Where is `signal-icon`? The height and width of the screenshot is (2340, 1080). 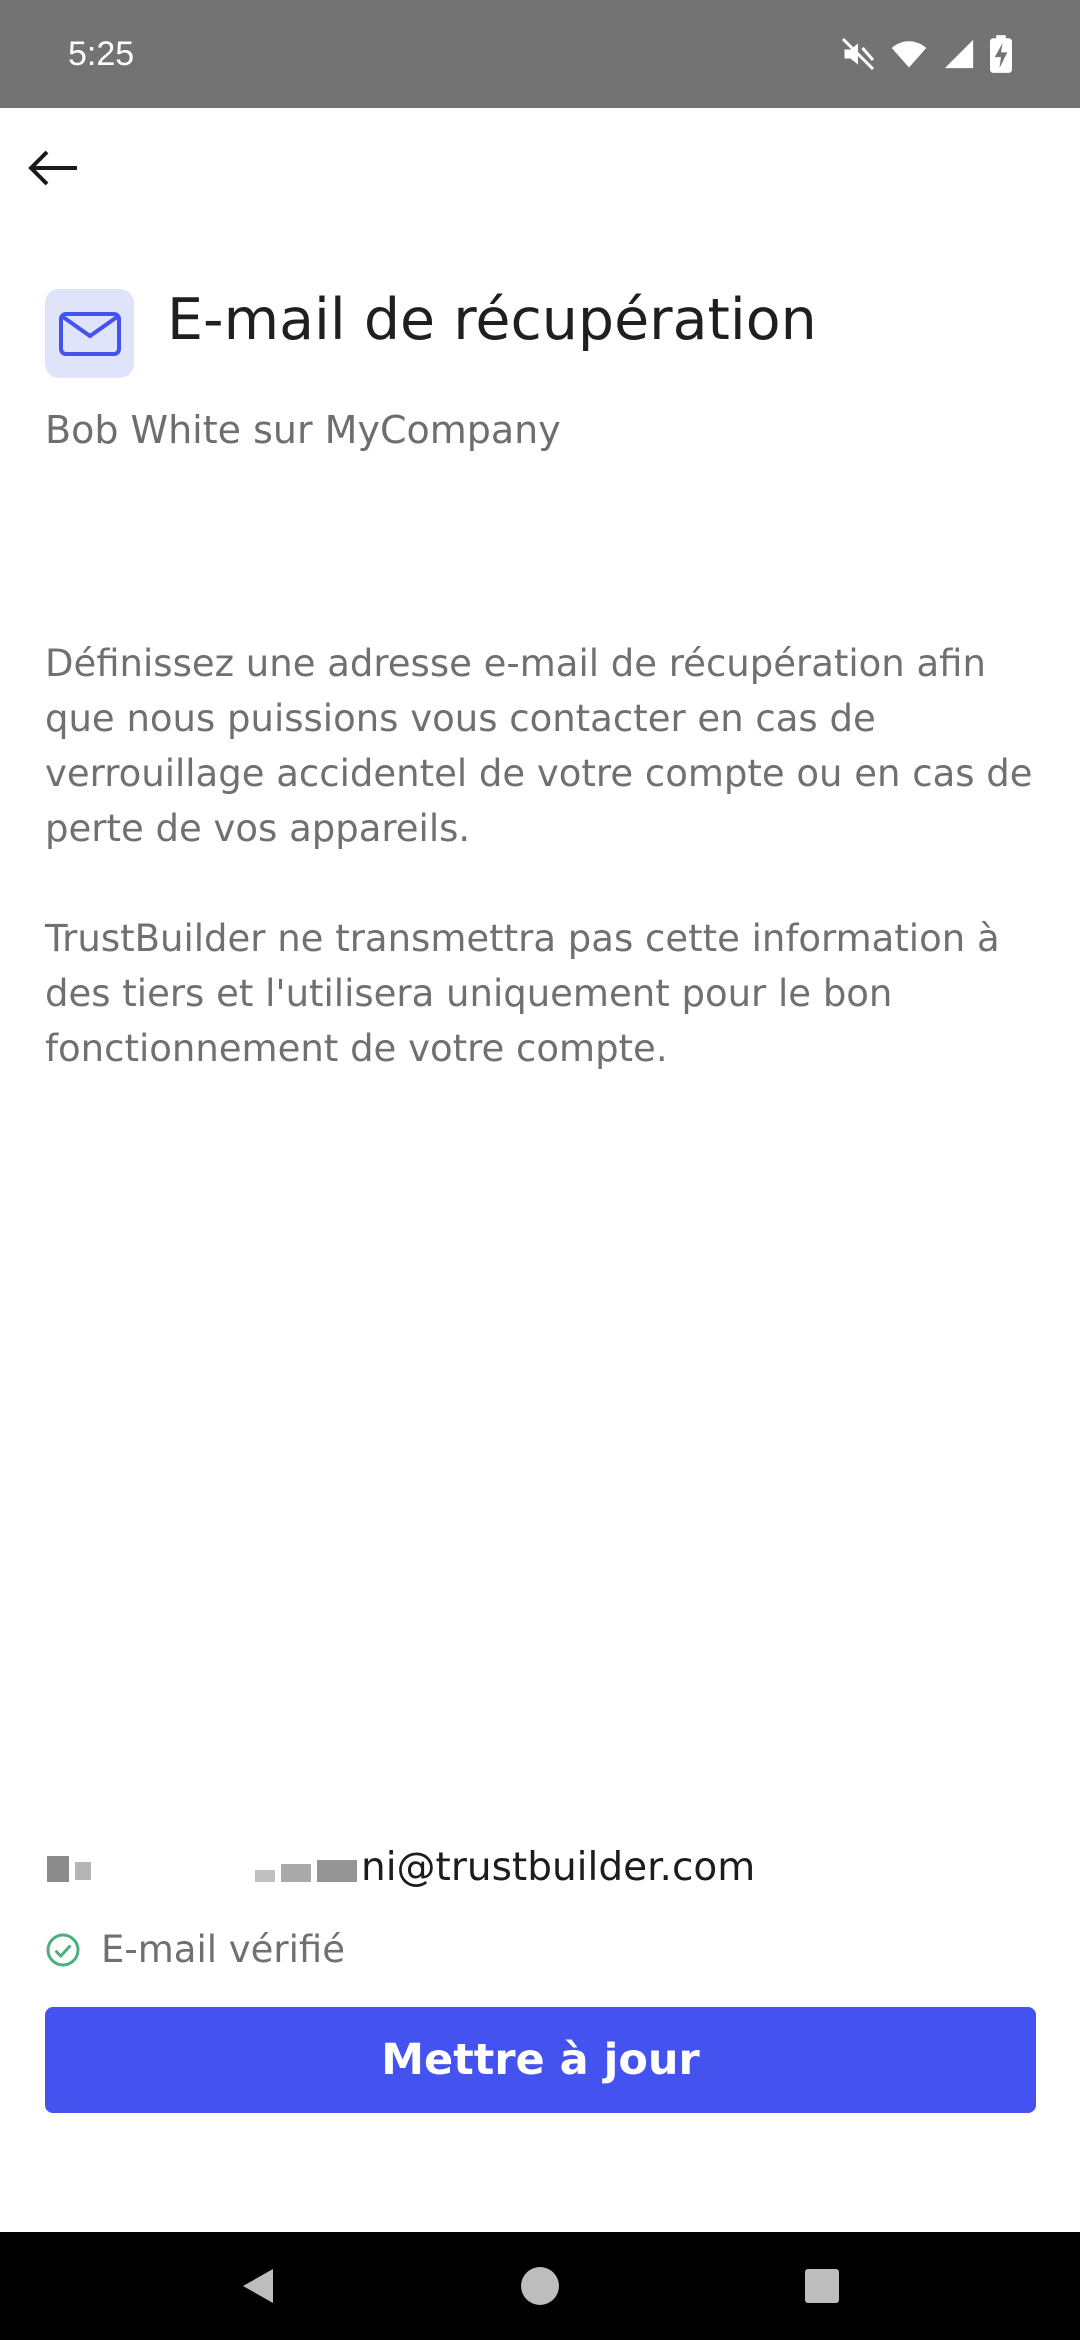
signal-icon is located at coordinates (959, 54).